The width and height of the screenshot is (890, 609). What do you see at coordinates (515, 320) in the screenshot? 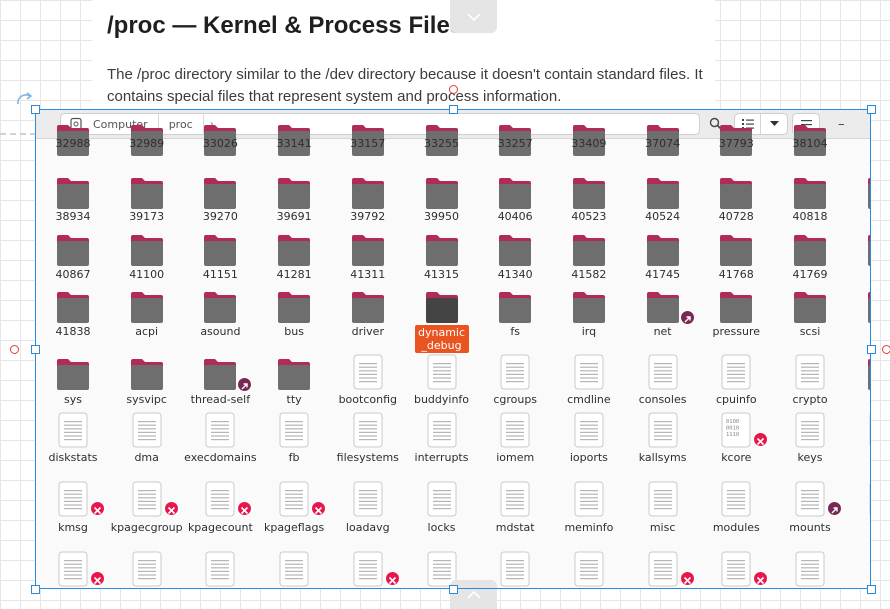
I see `folder-item: fs` at bounding box center [515, 320].